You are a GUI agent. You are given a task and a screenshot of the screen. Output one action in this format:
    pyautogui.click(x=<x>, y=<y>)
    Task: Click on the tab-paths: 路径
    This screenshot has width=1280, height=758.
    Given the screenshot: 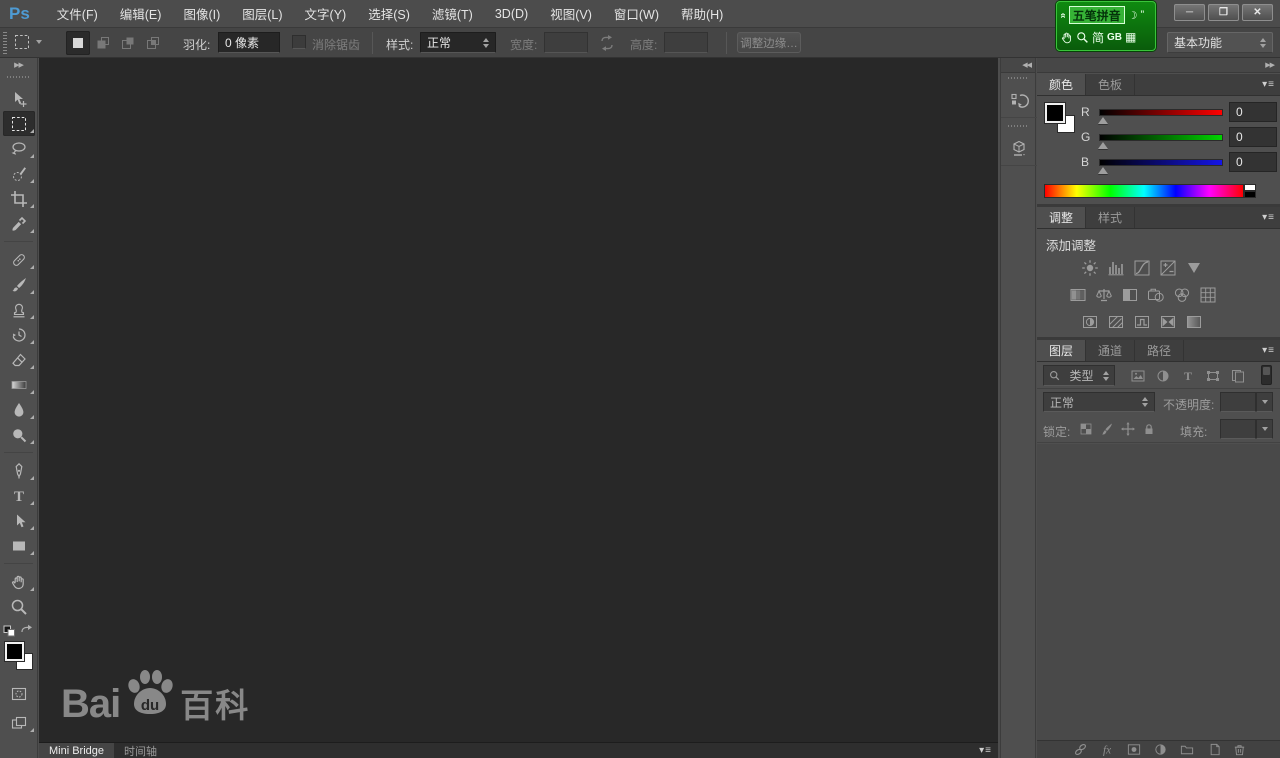 What is the action you would take?
    pyautogui.click(x=1160, y=350)
    